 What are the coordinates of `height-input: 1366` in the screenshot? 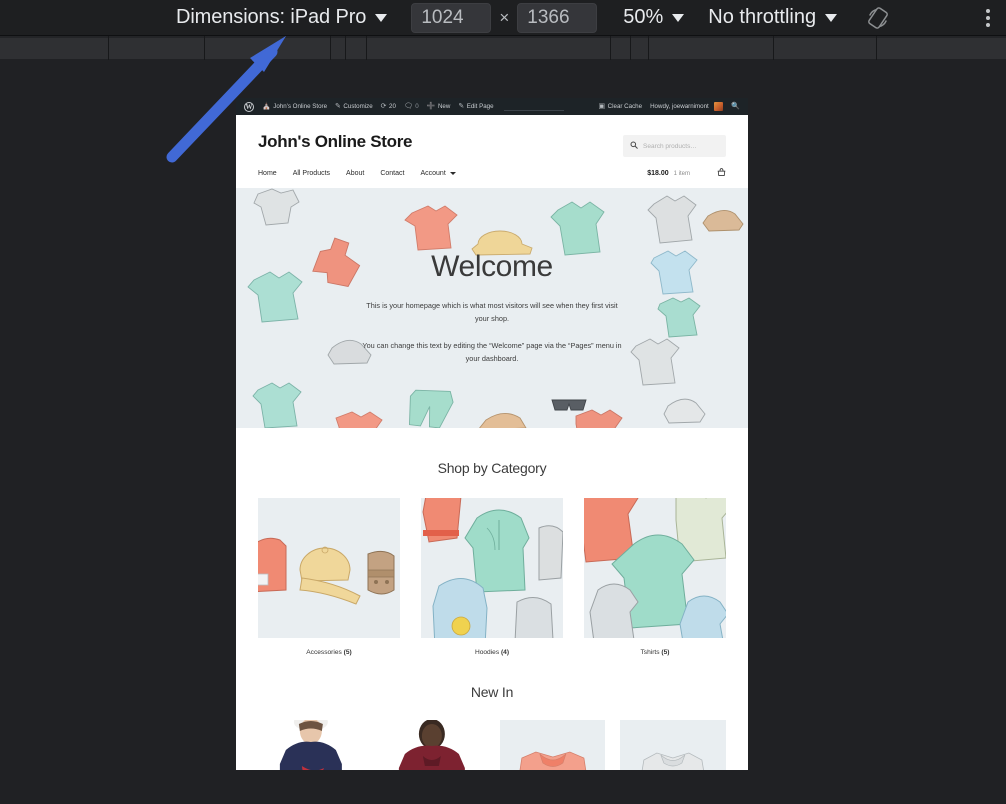 It's located at (557, 17).